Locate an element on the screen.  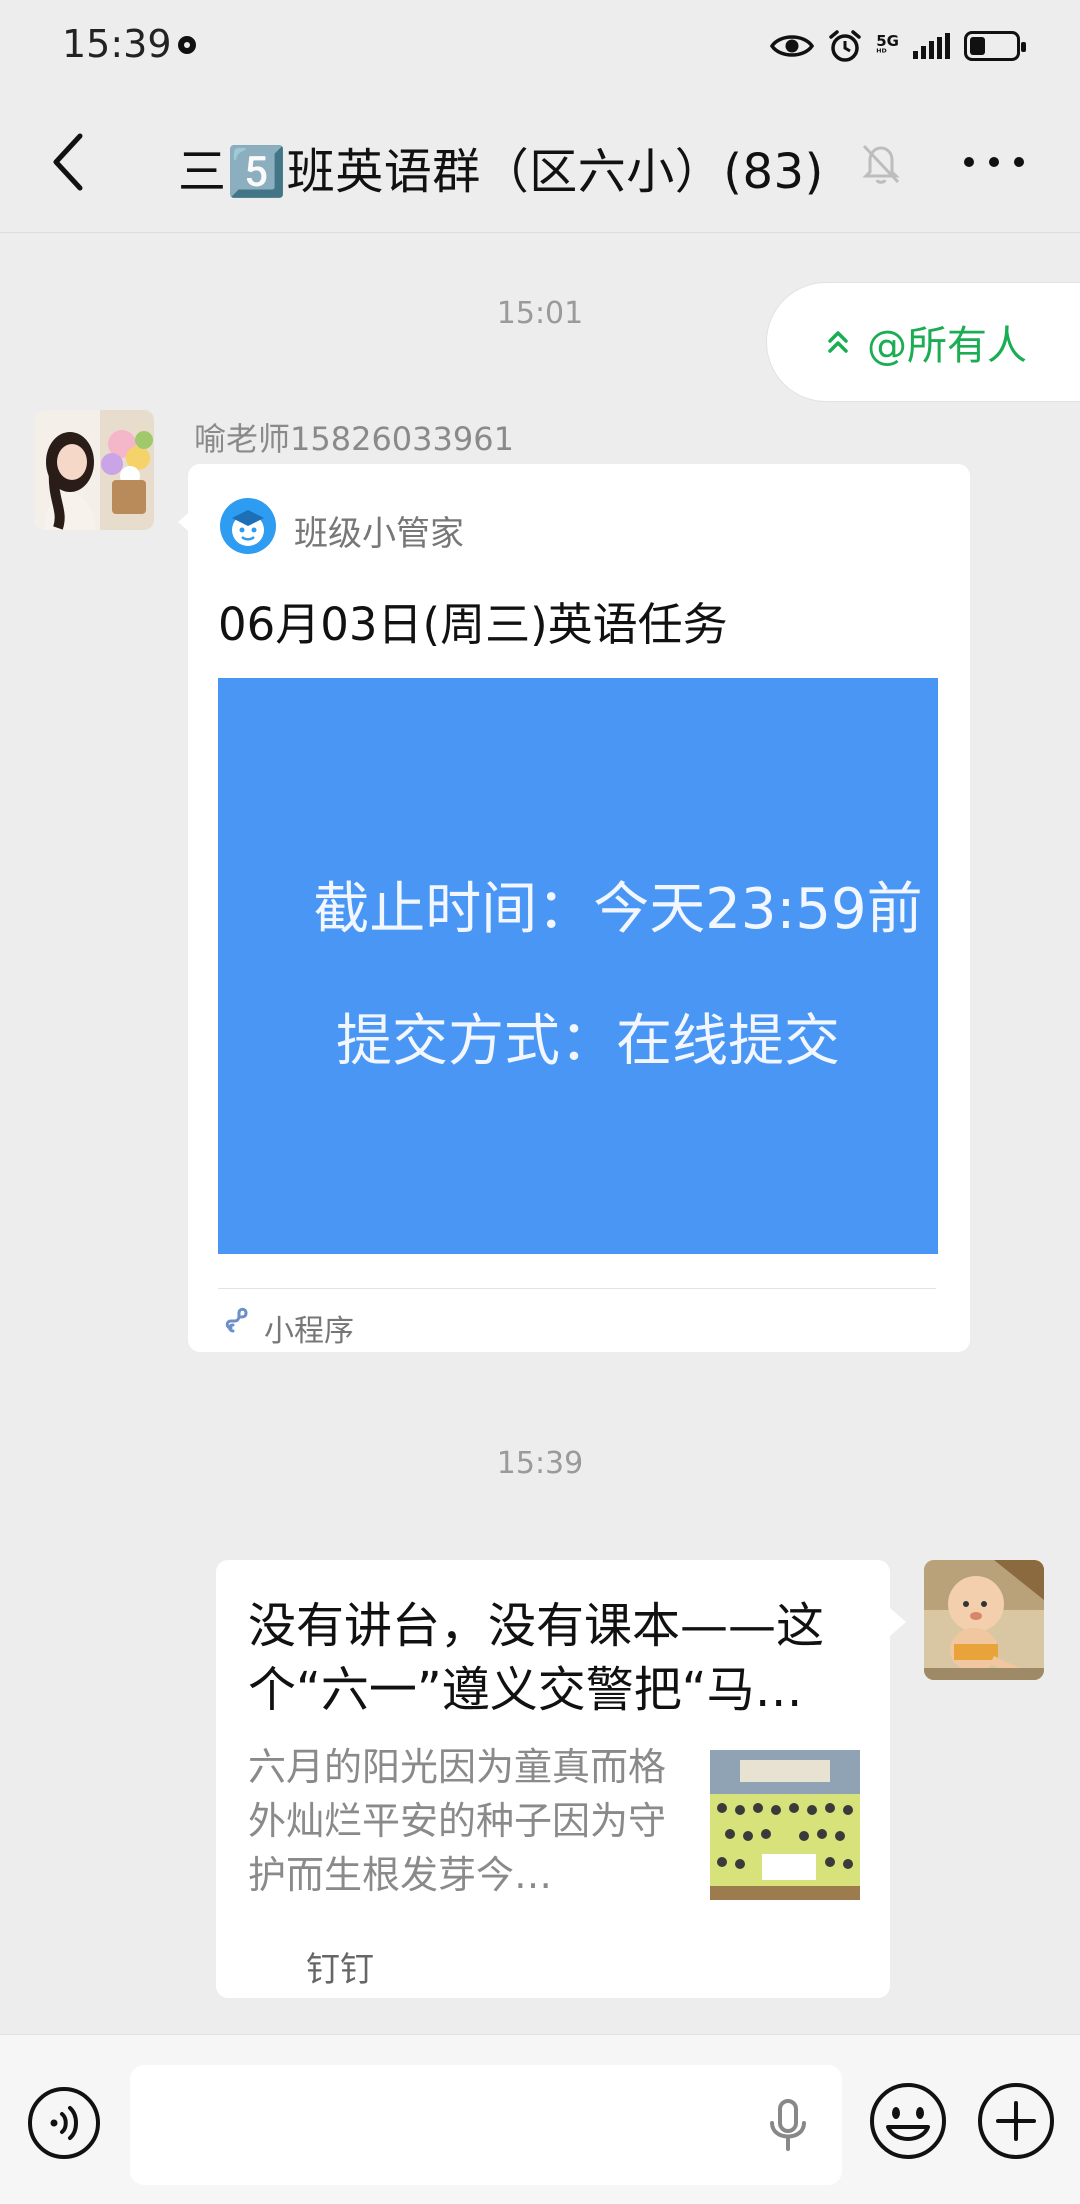
mention-label: @所有人 is located at coordinates (947, 346).